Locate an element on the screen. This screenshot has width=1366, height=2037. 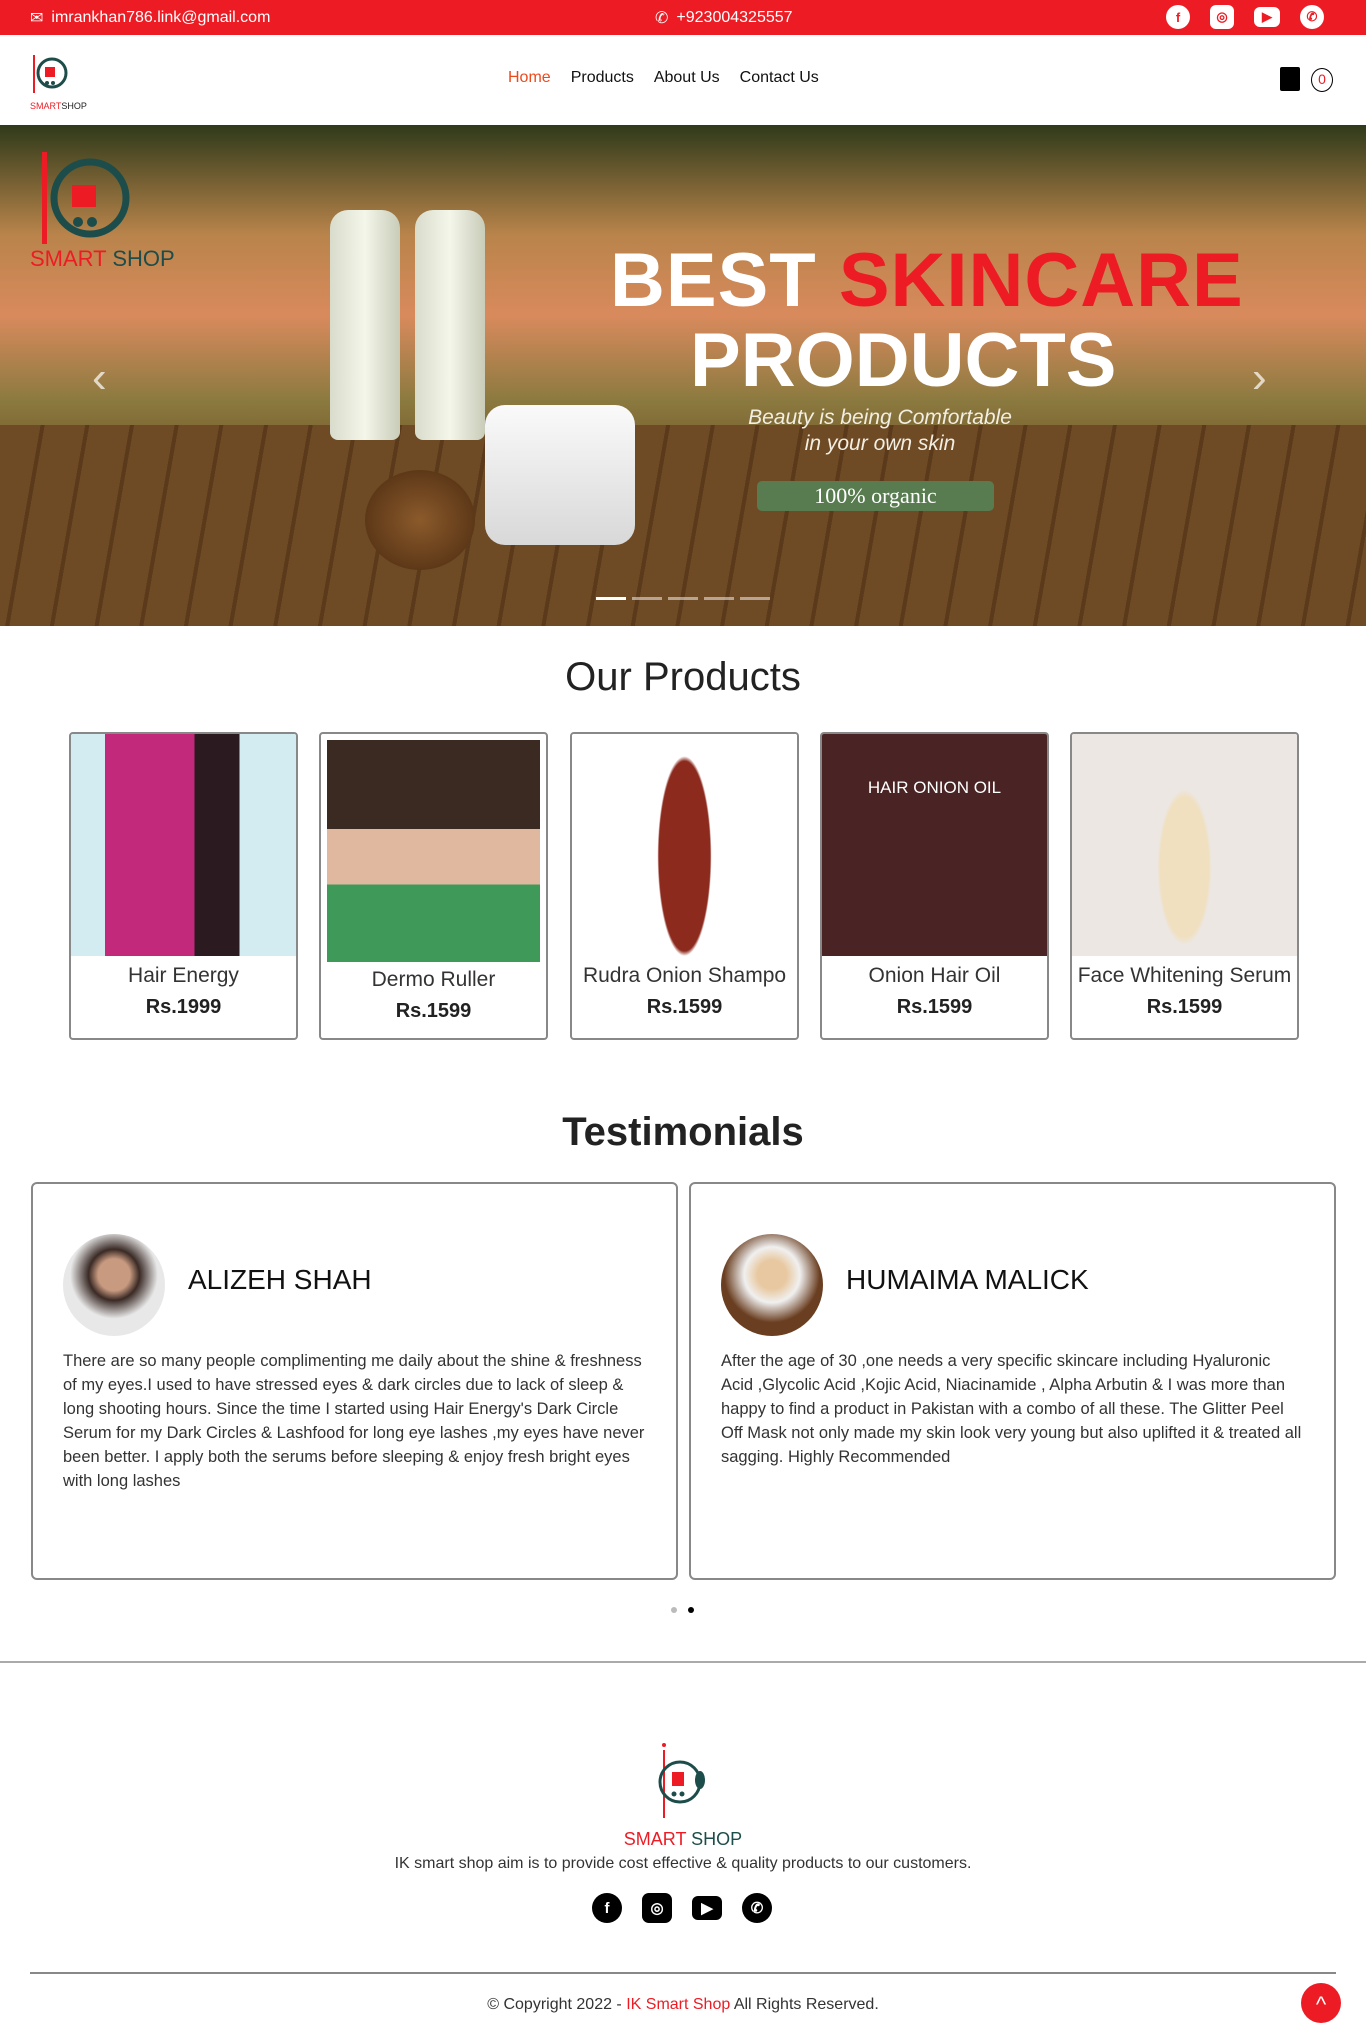
copyright-divider is located at coordinates (683, 1973).